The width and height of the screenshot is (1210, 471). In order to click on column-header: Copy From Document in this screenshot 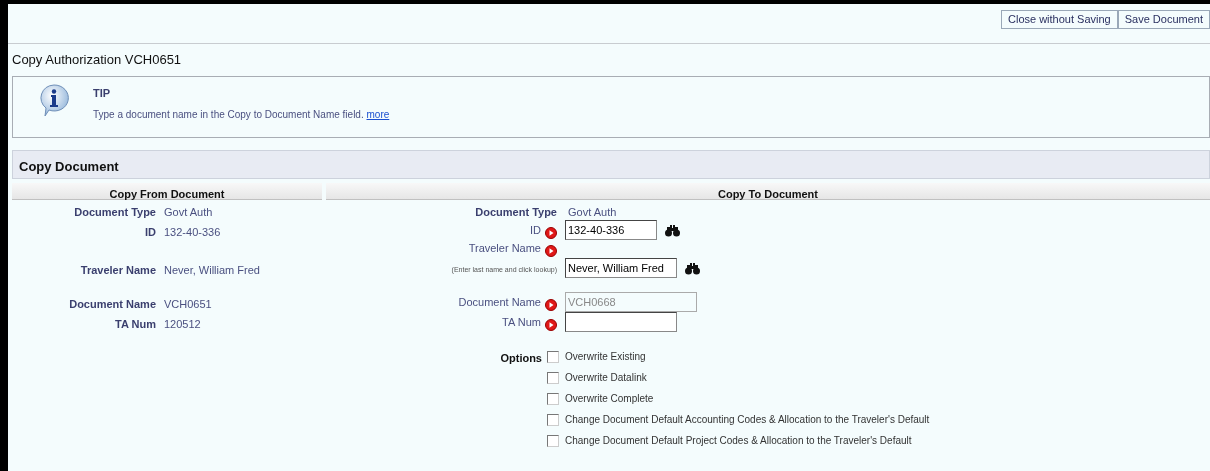, I will do `click(167, 191)`.